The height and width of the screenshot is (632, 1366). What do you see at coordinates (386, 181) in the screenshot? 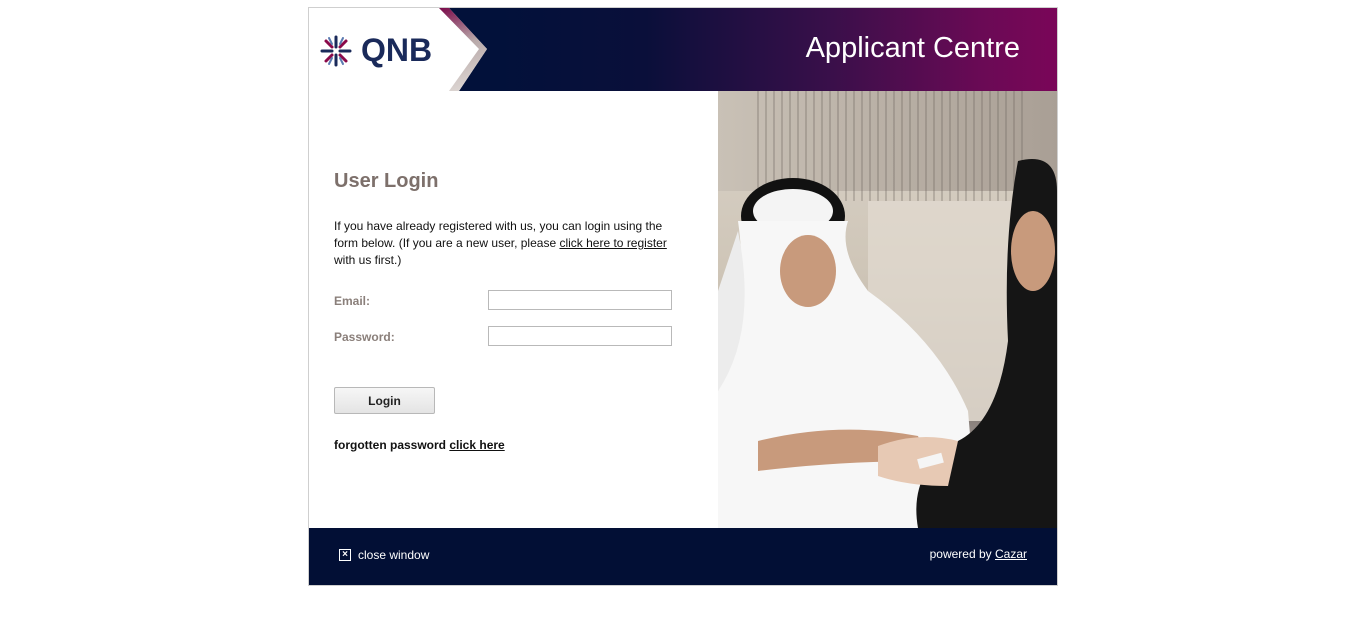
I see `login-heading: User Login` at bounding box center [386, 181].